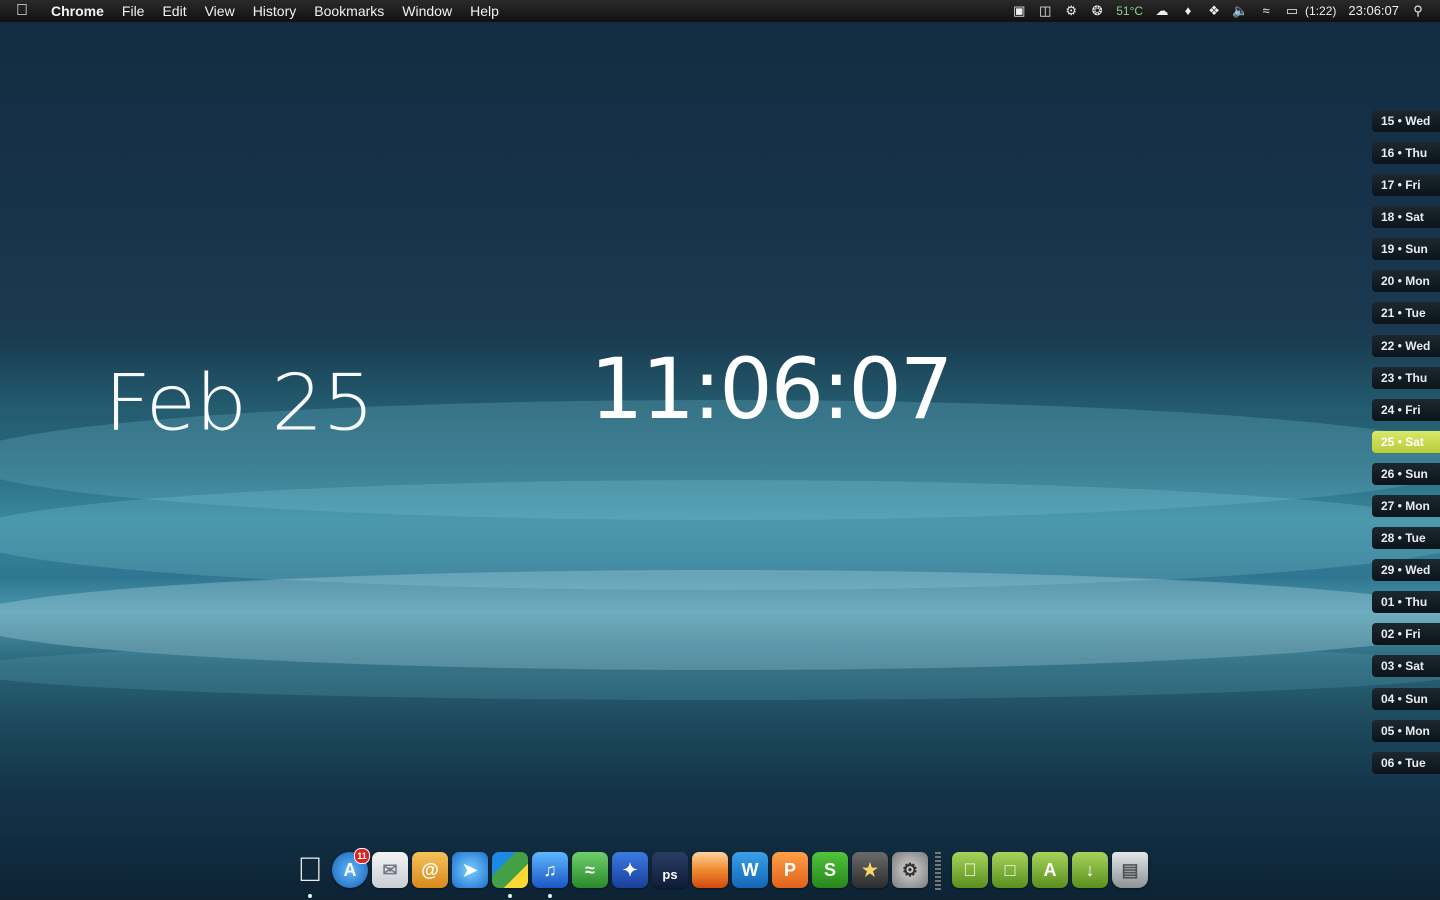  What do you see at coordinates (1292, 11) in the screenshot?
I see `battery-icon: ▭` at bounding box center [1292, 11].